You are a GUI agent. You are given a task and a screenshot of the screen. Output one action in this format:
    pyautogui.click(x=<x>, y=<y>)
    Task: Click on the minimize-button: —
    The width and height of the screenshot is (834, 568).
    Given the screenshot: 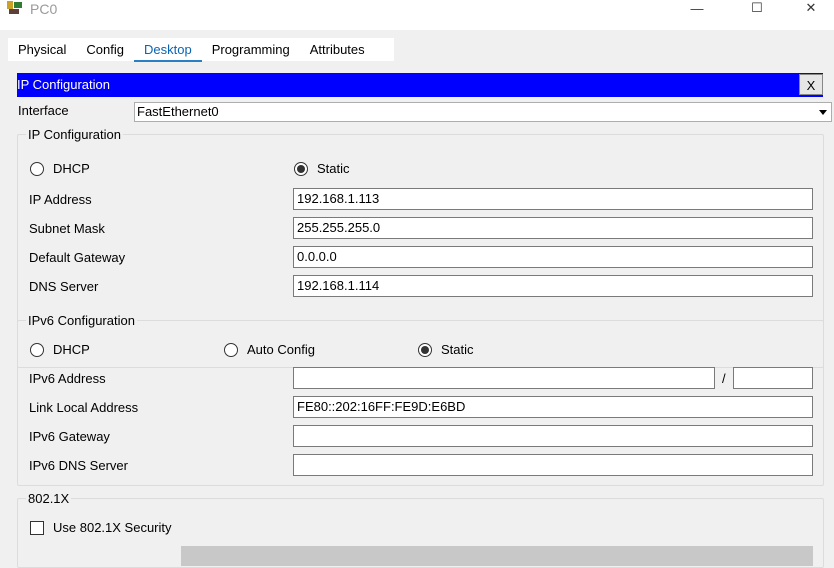 What is the action you would take?
    pyautogui.click(x=697, y=8)
    